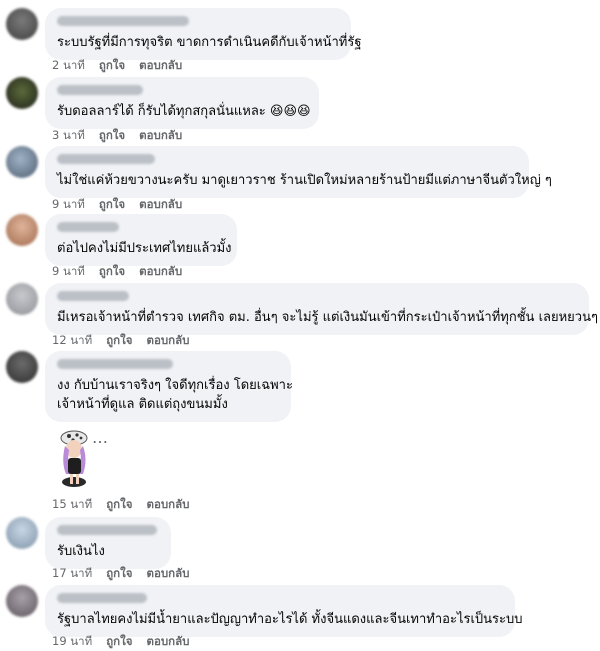  What do you see at coordinates (72, 341) in the screenshot?
I see `timestamp: 12 นาที` at bounding box center [72, 341].